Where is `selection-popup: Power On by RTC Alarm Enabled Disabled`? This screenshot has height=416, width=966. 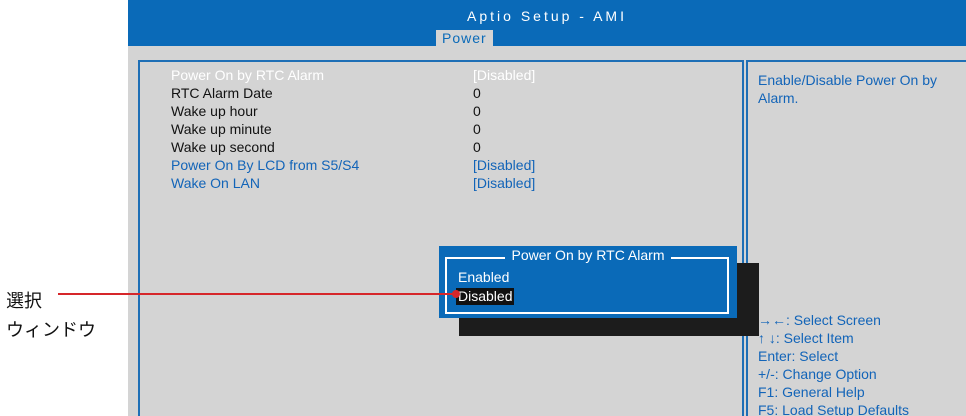
selection-popup: Power On by RTC Alarm Enabled Disabled is located at coordinates (588, 282).